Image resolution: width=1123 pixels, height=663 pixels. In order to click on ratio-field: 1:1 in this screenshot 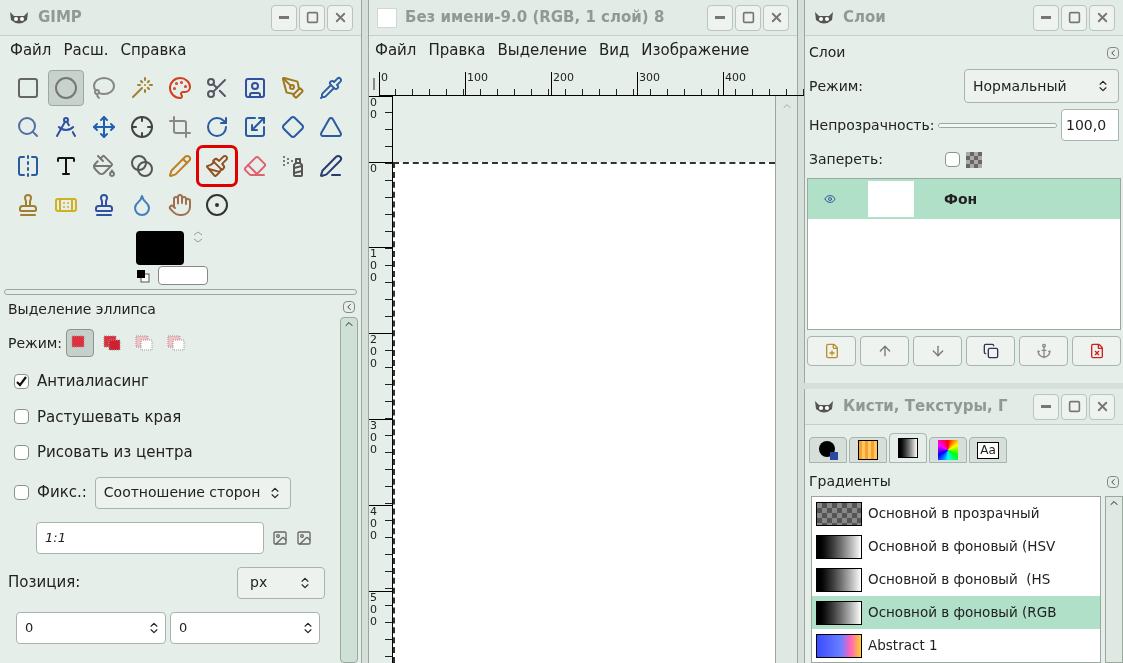, I will do `click(150, 537)`.